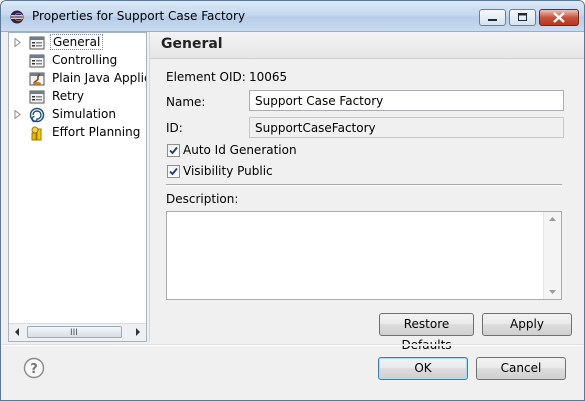  I want to click on scroll-up-icon, so click(552, 219).